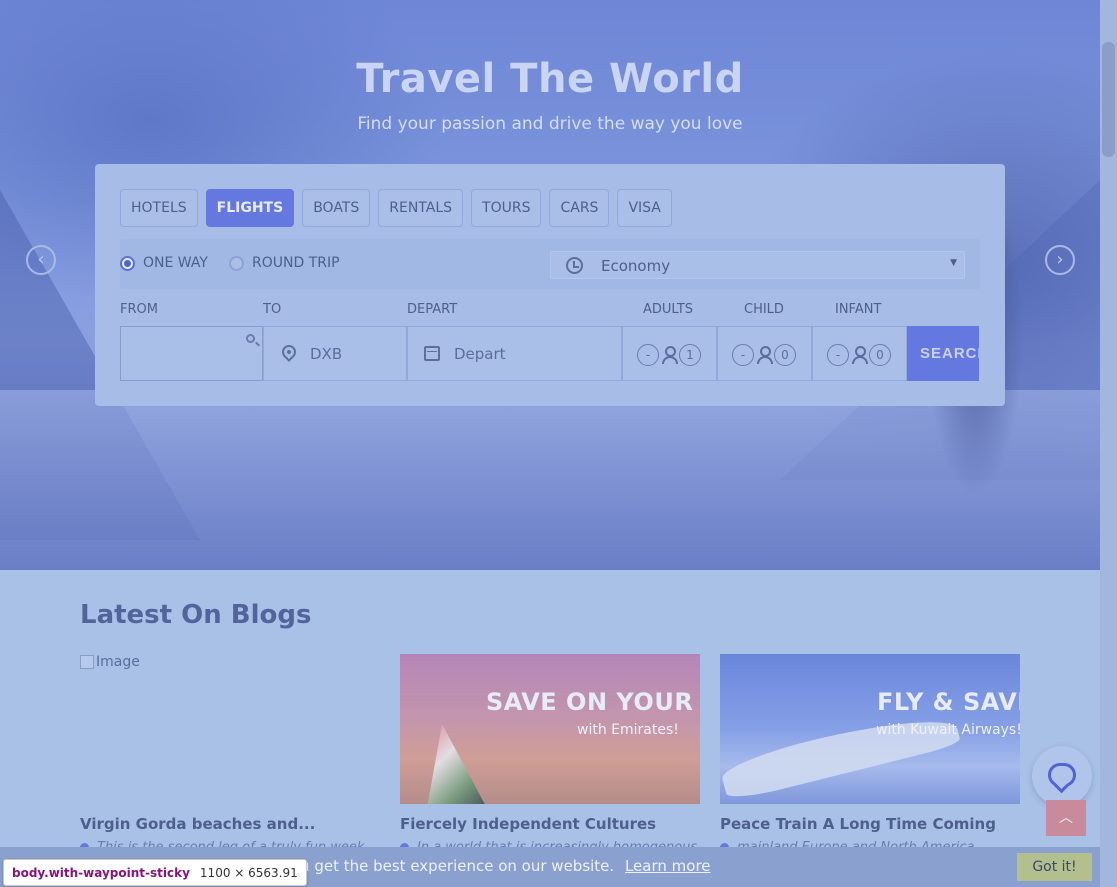 Image resolution: width=1117 pixels, height=887 pixels. I want to click on scrollbar-thumb, so click(1108, 99).